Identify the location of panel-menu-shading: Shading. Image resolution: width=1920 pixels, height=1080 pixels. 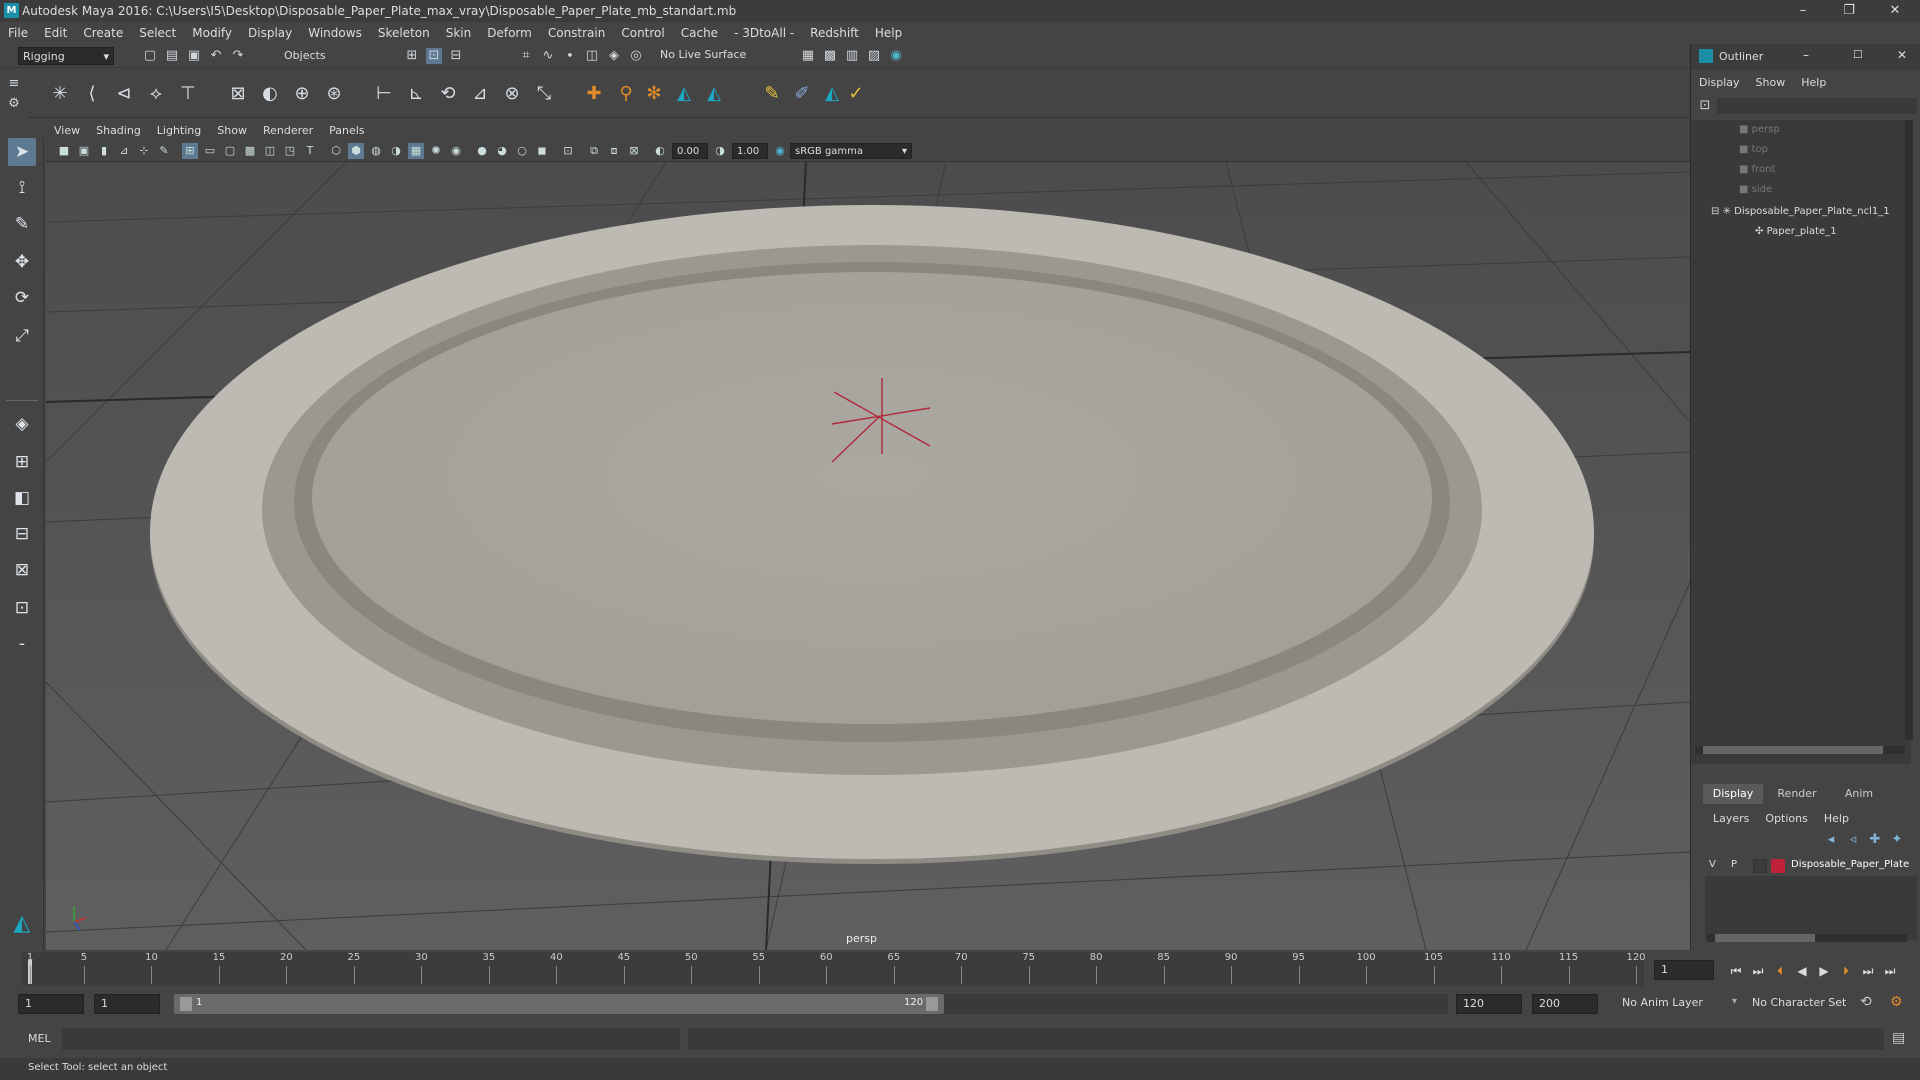
(118, 130).